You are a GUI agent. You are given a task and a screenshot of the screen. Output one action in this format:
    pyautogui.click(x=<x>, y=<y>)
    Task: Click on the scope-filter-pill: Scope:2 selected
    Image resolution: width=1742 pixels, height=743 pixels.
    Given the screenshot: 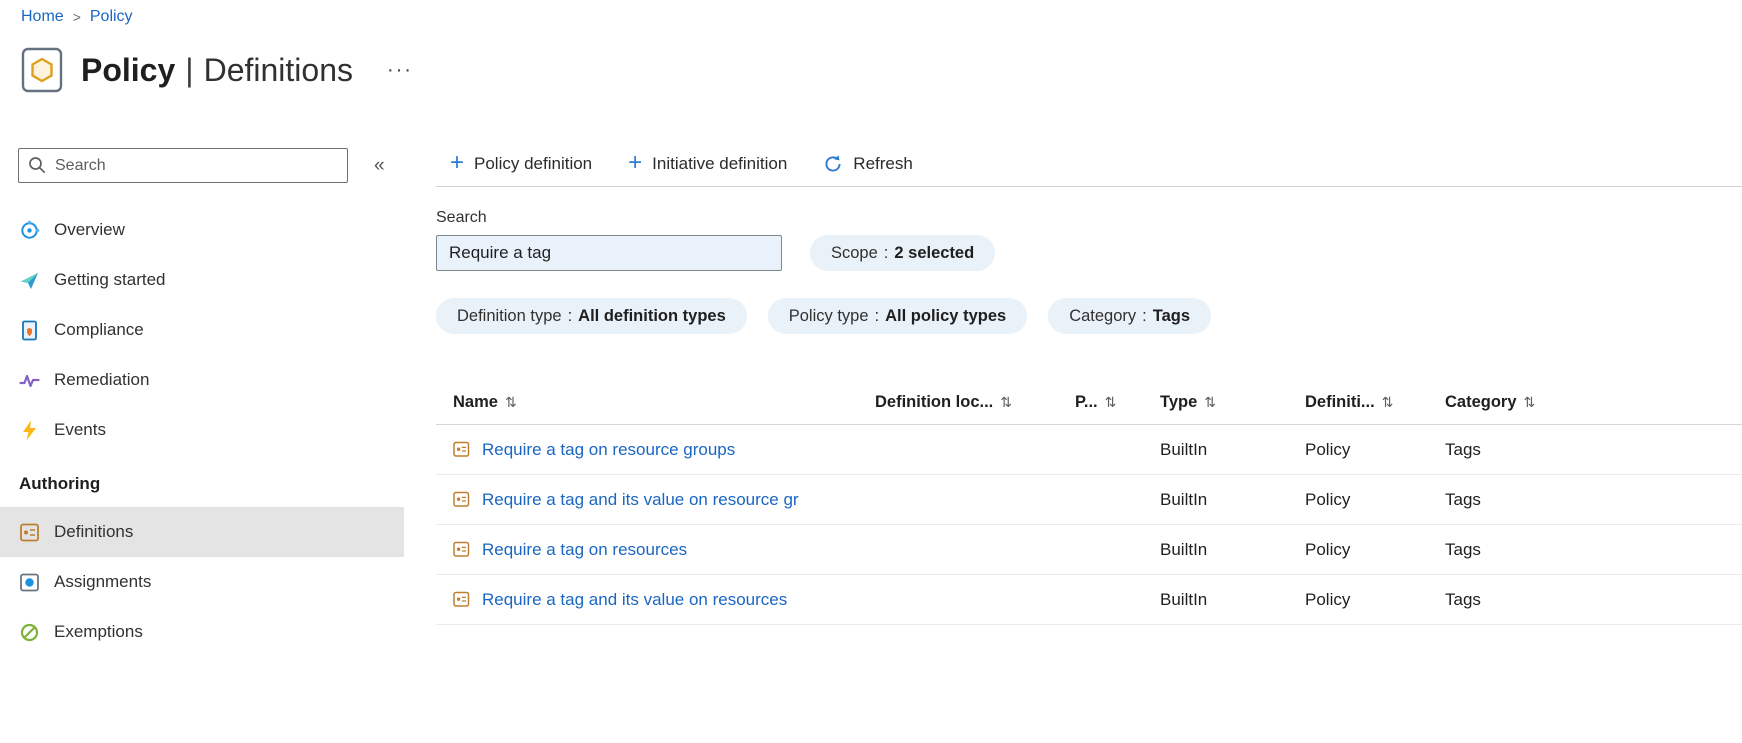 What is the action you would take?
    pyautogui.click(x=903, y=253)
    